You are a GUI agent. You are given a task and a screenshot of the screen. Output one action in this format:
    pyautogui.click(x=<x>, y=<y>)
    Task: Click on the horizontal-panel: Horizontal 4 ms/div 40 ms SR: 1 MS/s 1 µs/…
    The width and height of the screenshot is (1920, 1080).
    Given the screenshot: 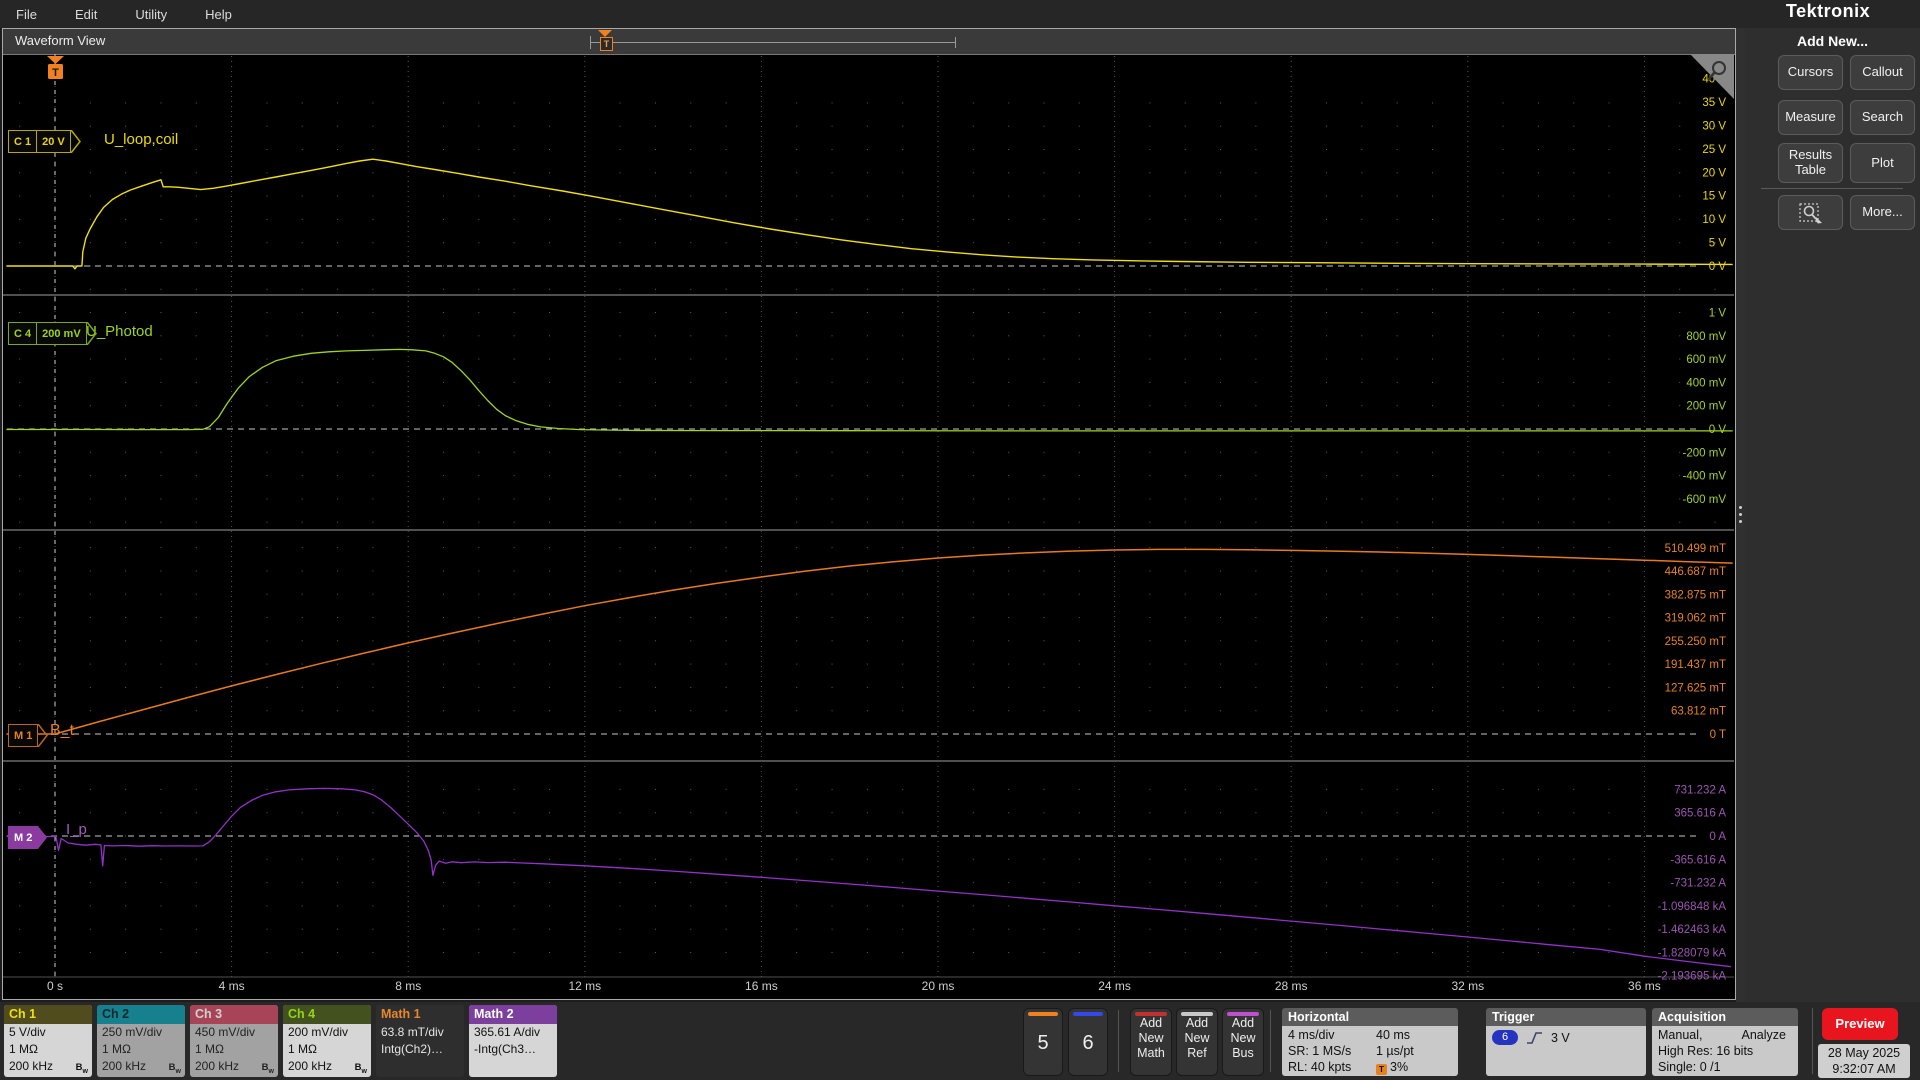 What is the action you would take?
    pyautogui.click(x=1370, y=1042)
    